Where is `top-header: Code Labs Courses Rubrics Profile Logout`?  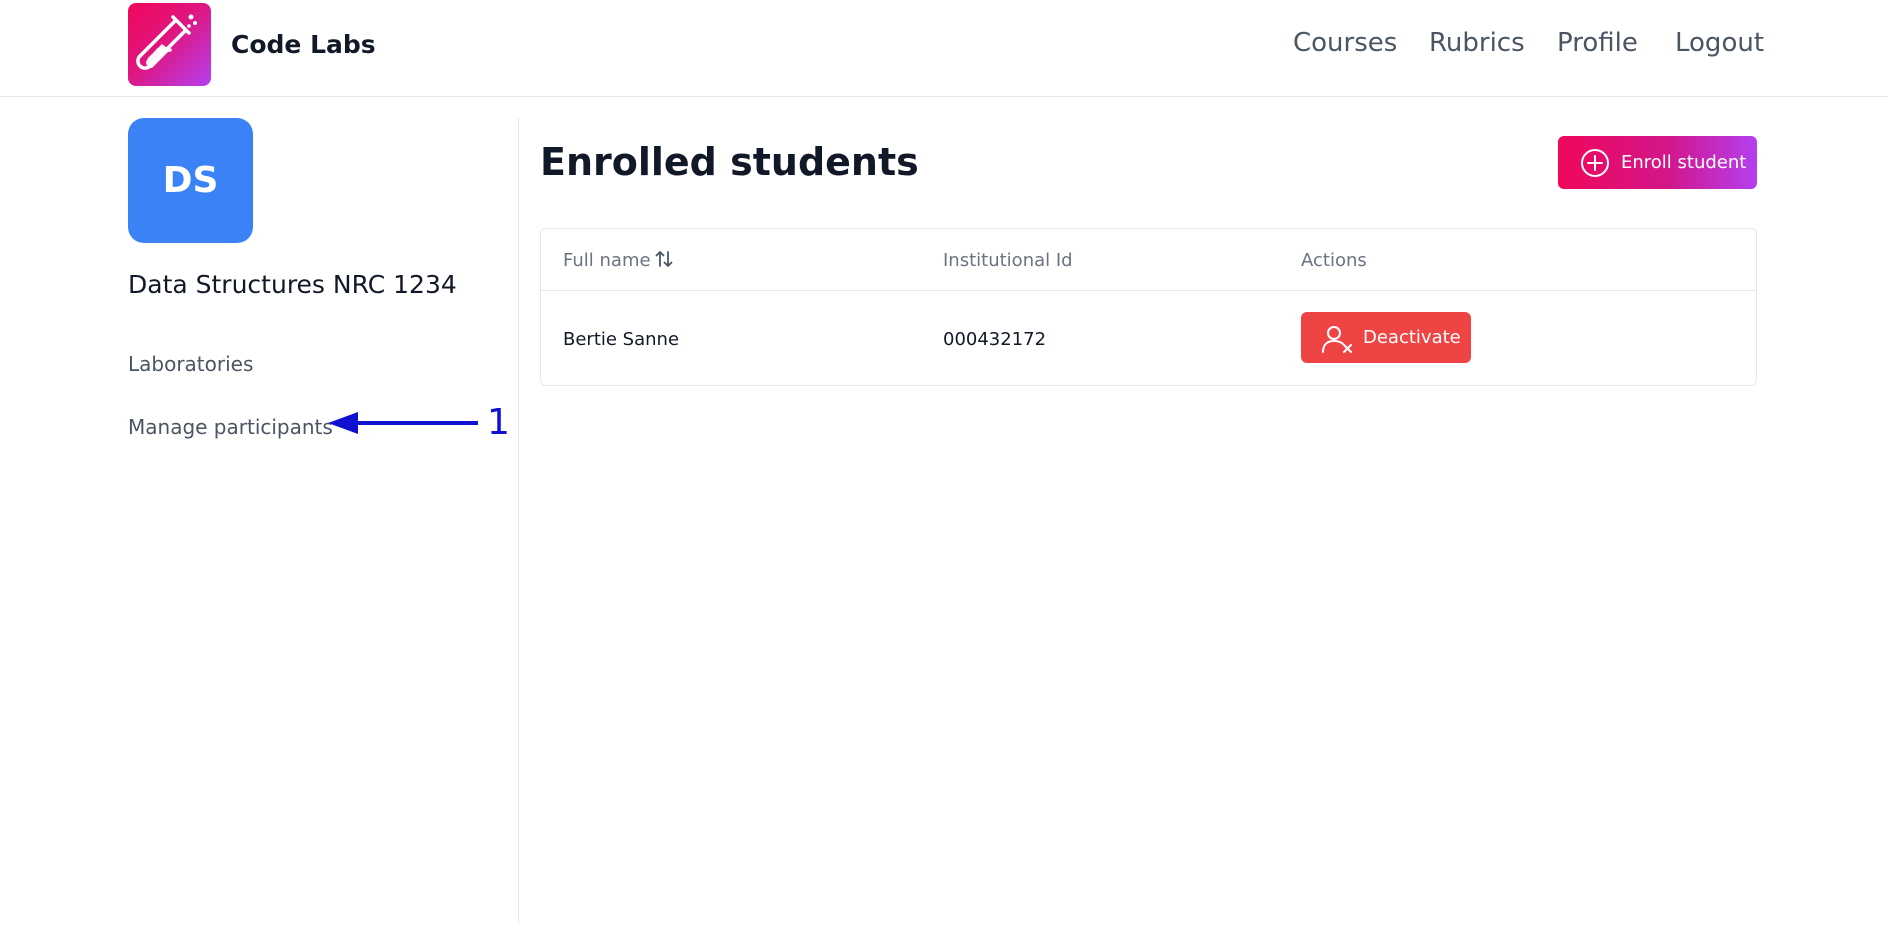
top-header: Code Labs Courses Rubrics Profile Logout is located at coordinates (944, 48).